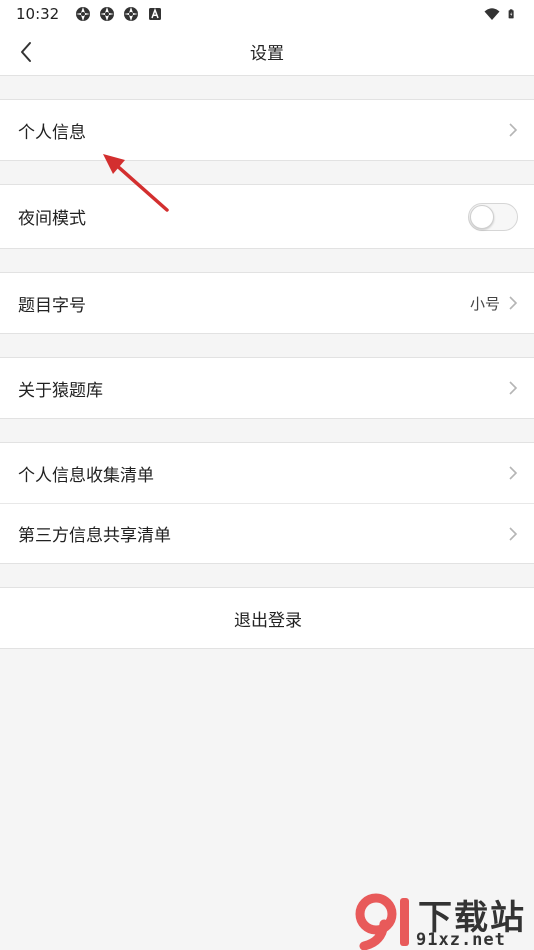 The width and height of the screenshot is (534, 950). What do you see at coordinates (443, 920) in the screenshot?
I see `watermark: 下载站 91xz.net` at bounding box center [443, 920].